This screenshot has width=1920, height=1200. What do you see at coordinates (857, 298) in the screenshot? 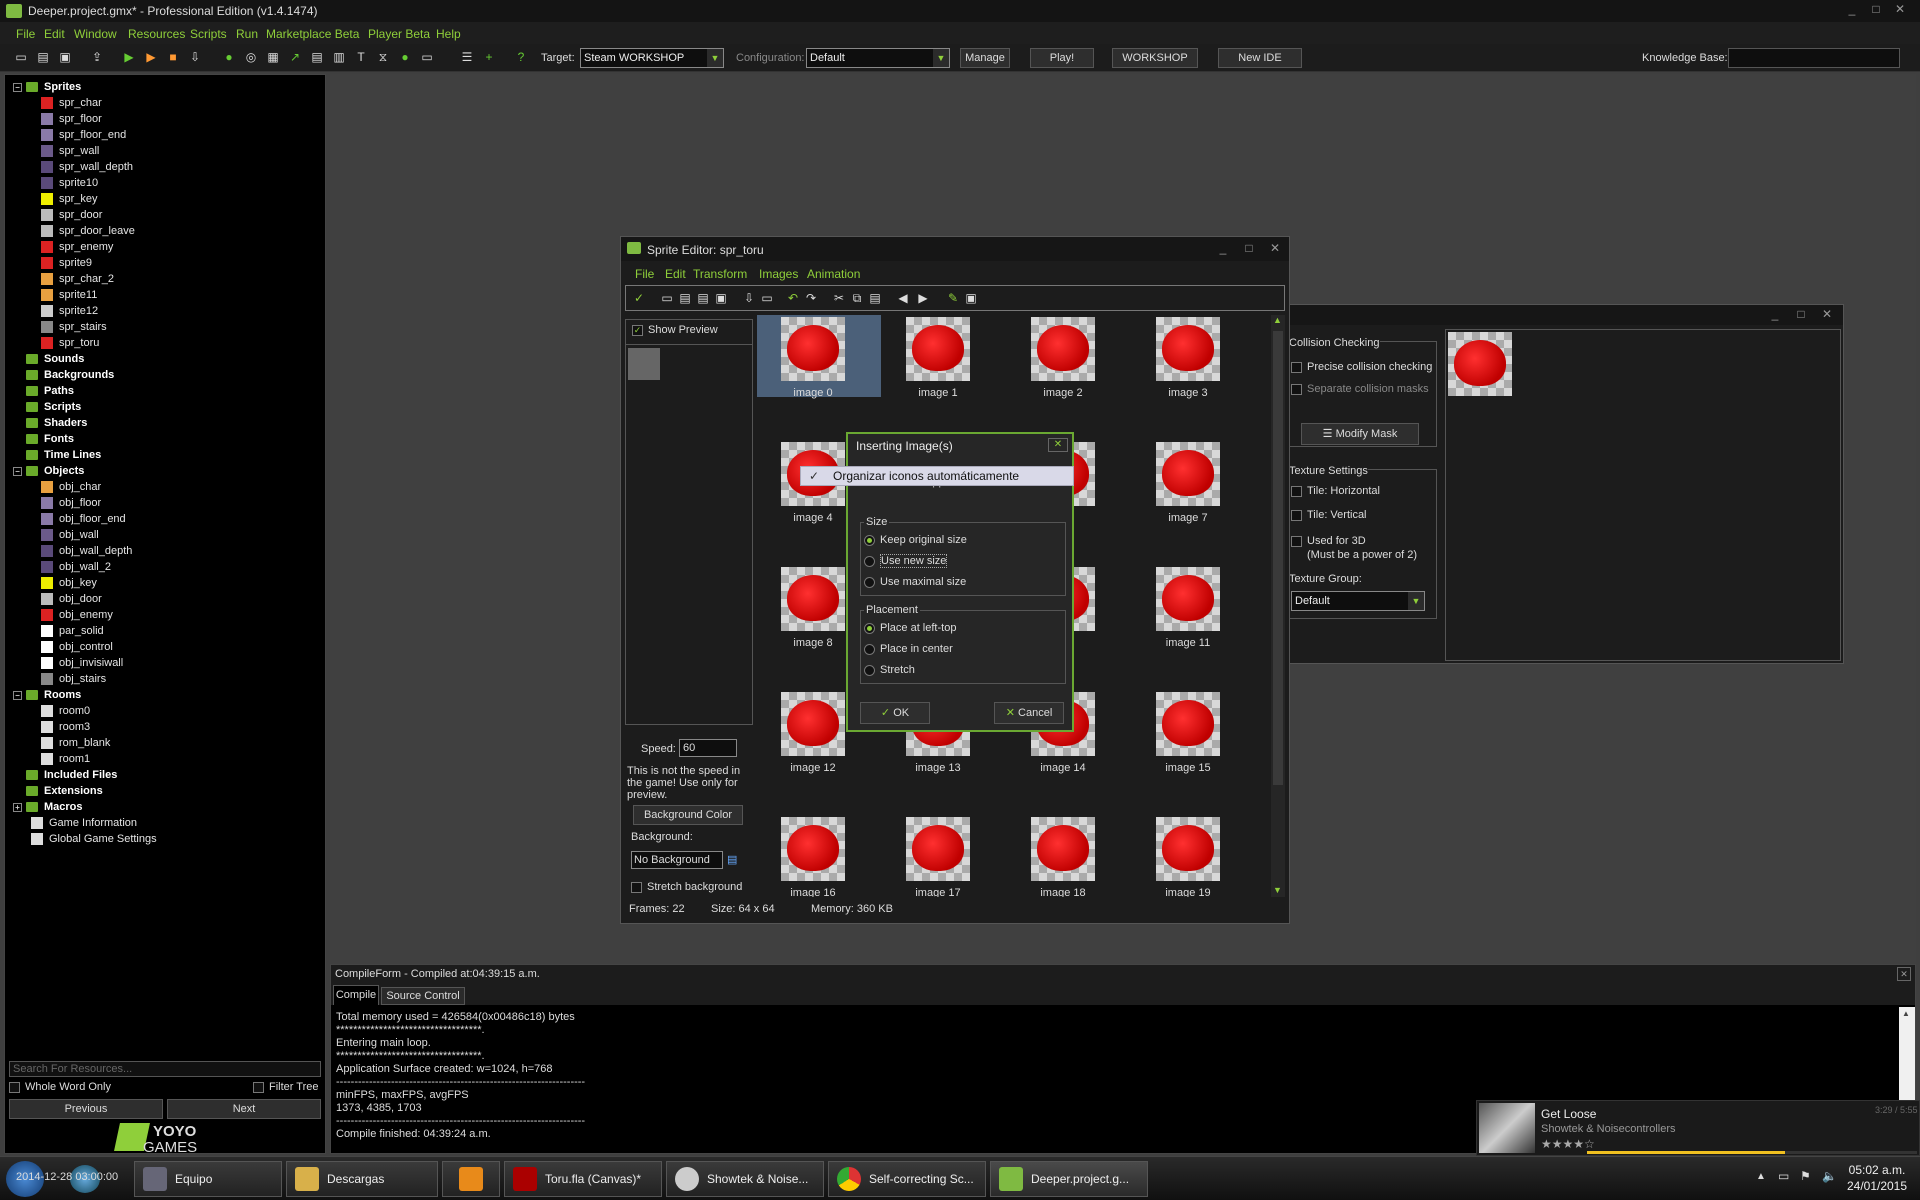
I see `copy-icon: ⧉` at bounding box center [857, 298].